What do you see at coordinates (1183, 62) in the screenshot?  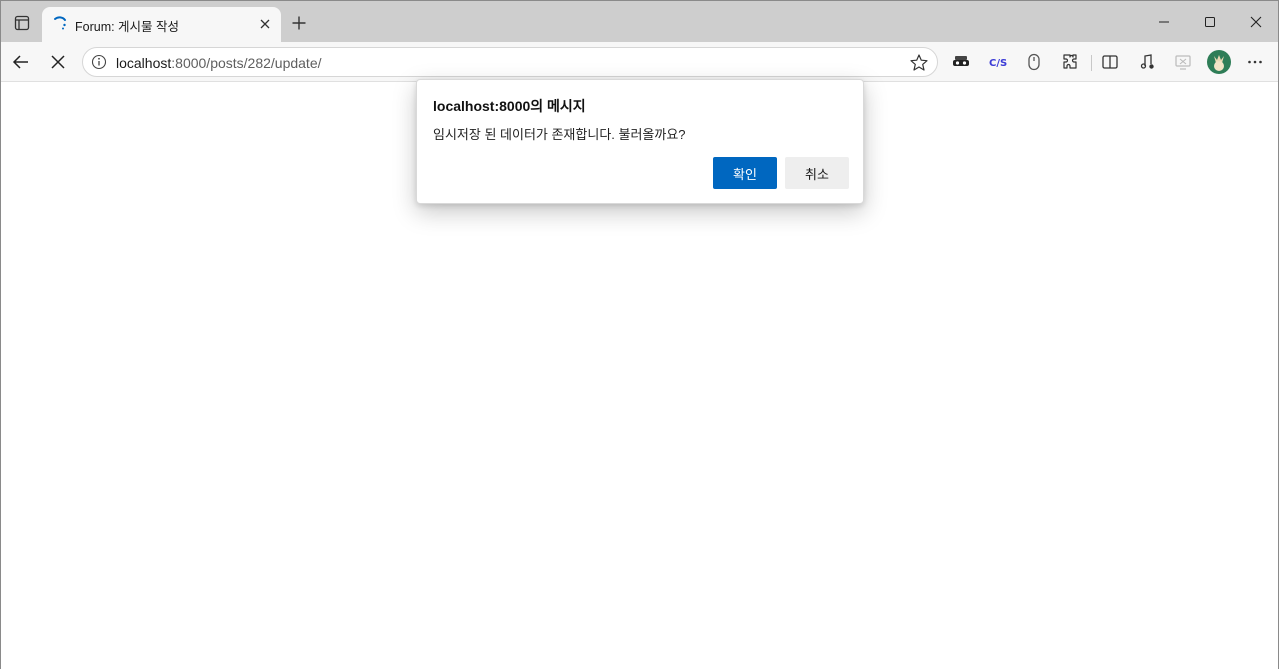 I see `screenshot-icon` at bounding box center [1183, 62].